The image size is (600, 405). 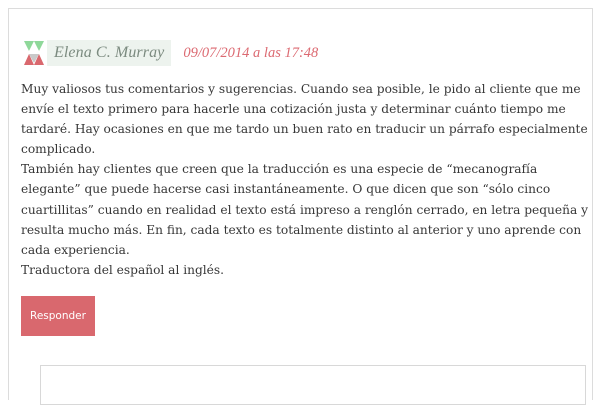 I want to click on author-badge: Elena C. Murray, so click(x=96, y=53).